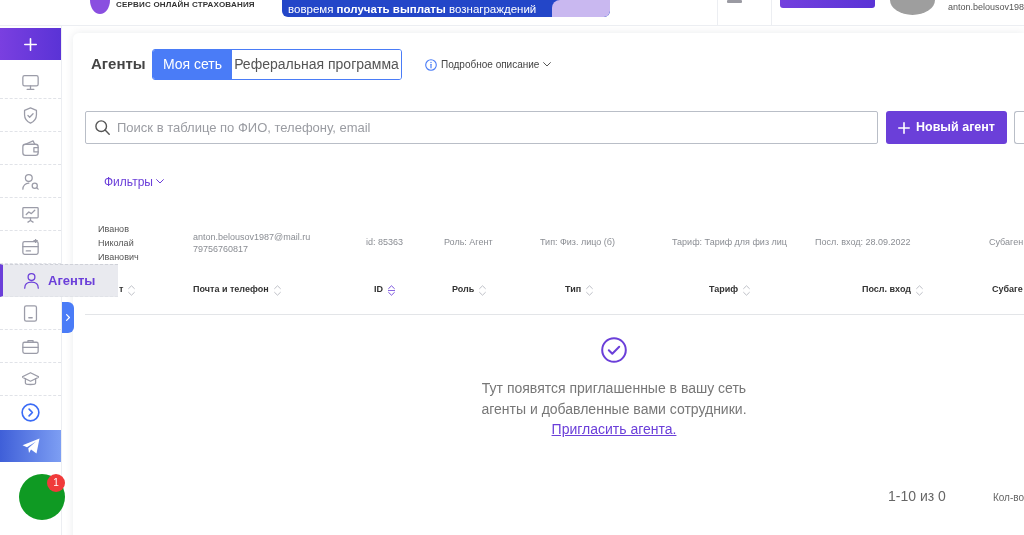 This screenshot has width=1024, height=535. What do you see at coordinates (917, 496) in the screenshot?
I see `pagination-range: 1-10 из 0` at bounding box center [917, 496].